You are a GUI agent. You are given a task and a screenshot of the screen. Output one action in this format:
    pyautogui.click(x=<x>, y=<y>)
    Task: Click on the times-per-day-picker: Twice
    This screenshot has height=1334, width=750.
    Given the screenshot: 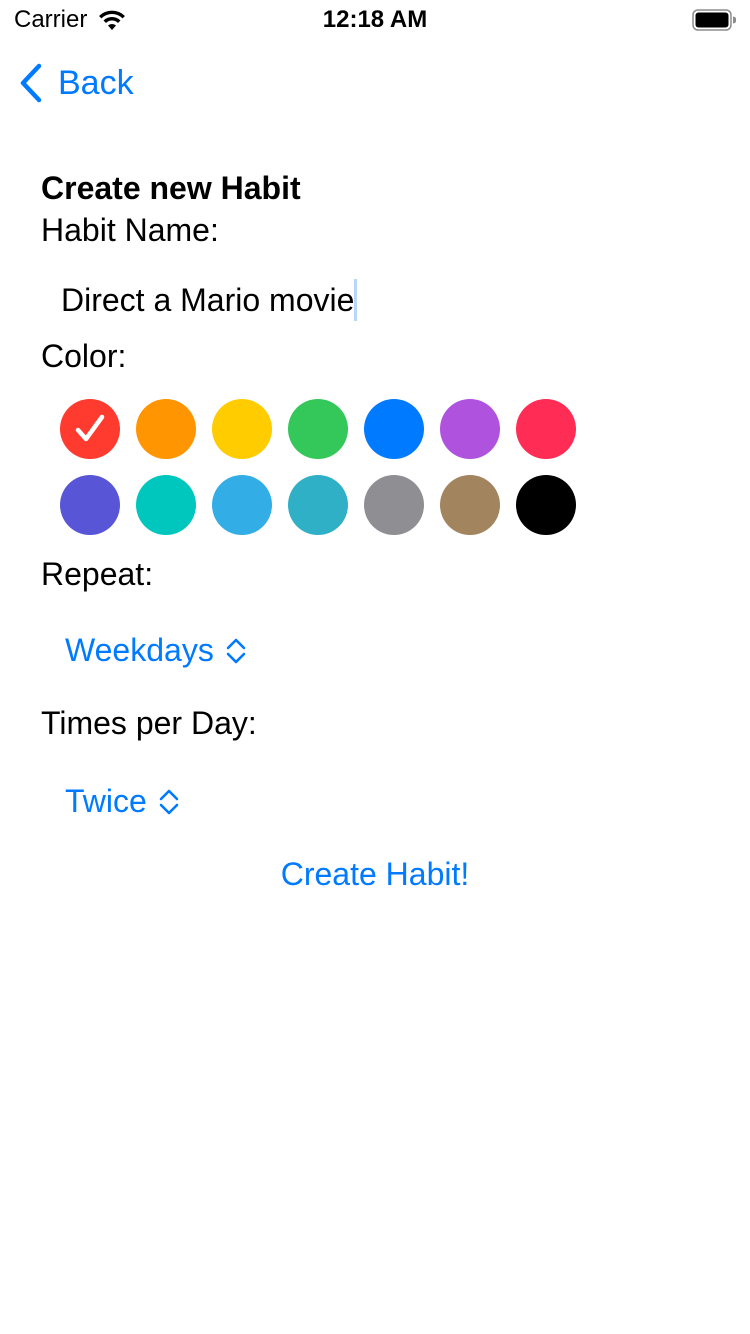 What is the action you would take?
    pyautogui.click(x=123, y=801)
    